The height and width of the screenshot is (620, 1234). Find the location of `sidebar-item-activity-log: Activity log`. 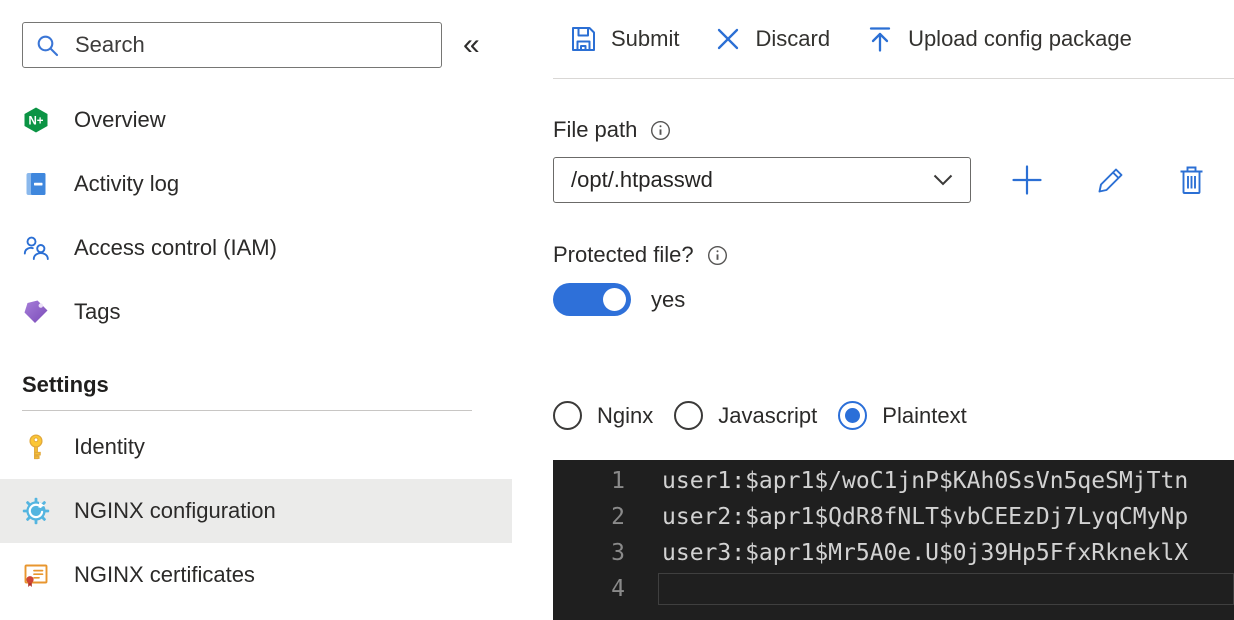

sidebar-item-activity-log: Activity log is located at coordinates (256, 184).